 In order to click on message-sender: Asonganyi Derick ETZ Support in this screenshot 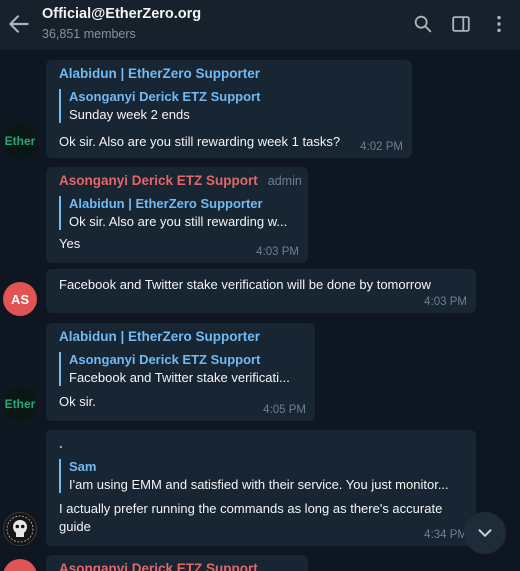, I will do `click(177, 566)`.